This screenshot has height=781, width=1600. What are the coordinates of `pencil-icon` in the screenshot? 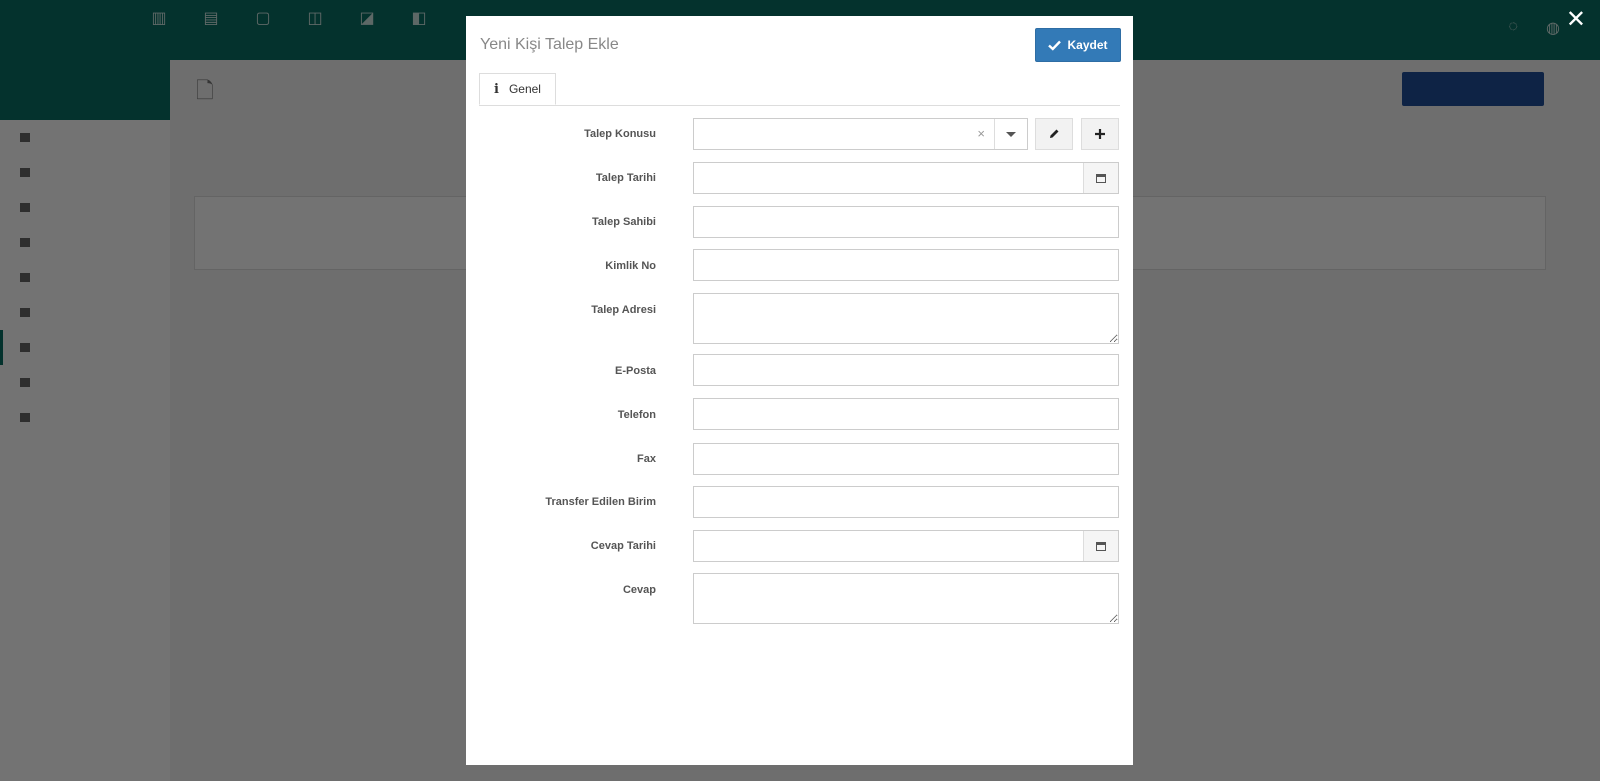 It's located at (1054, 133).